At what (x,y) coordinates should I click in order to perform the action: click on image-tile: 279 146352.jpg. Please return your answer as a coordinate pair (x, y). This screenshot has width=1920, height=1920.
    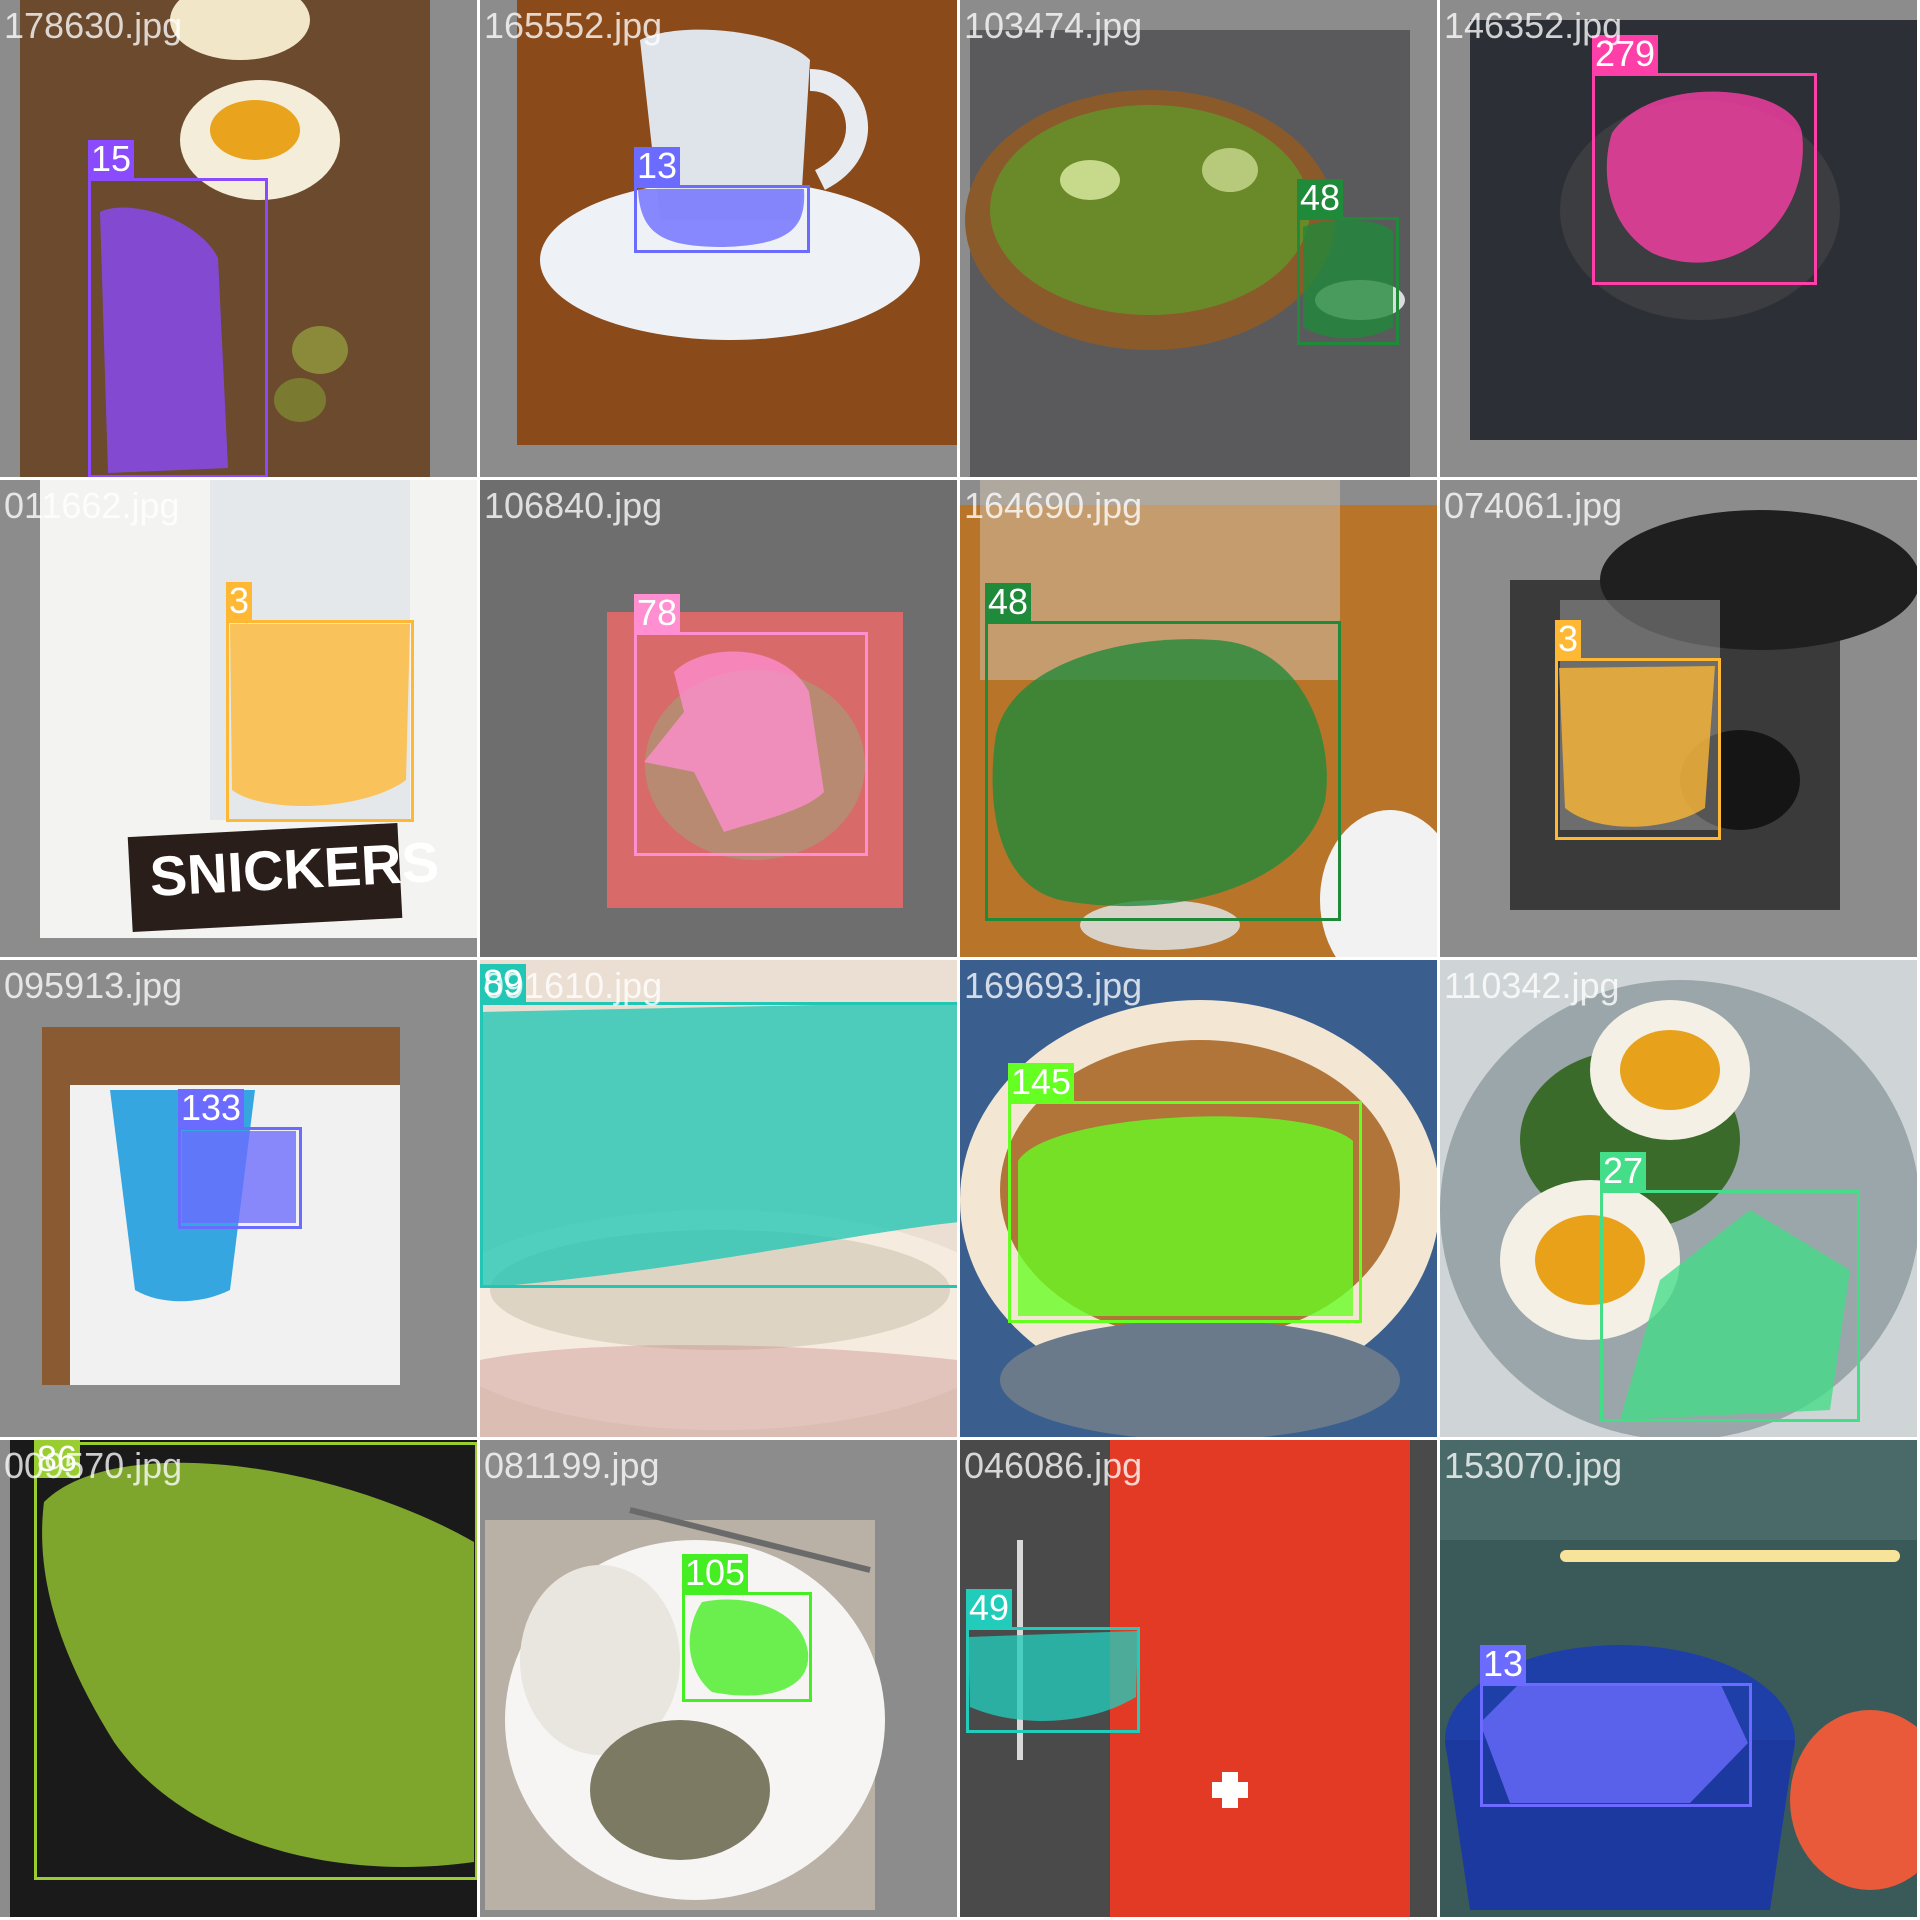
    Looking at the image, I should click on (1678, 238).